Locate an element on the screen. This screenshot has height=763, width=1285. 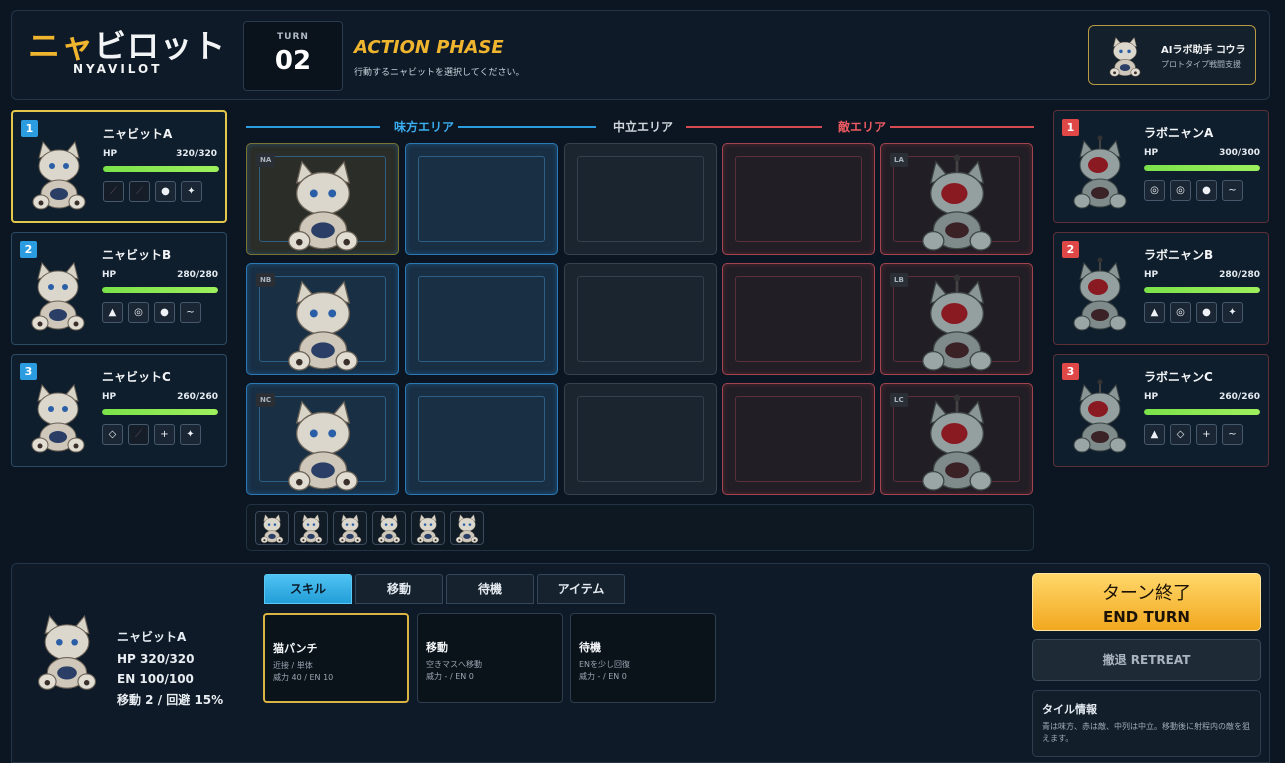
diamond-icon: ◇ is located at coordinates (112, 434).